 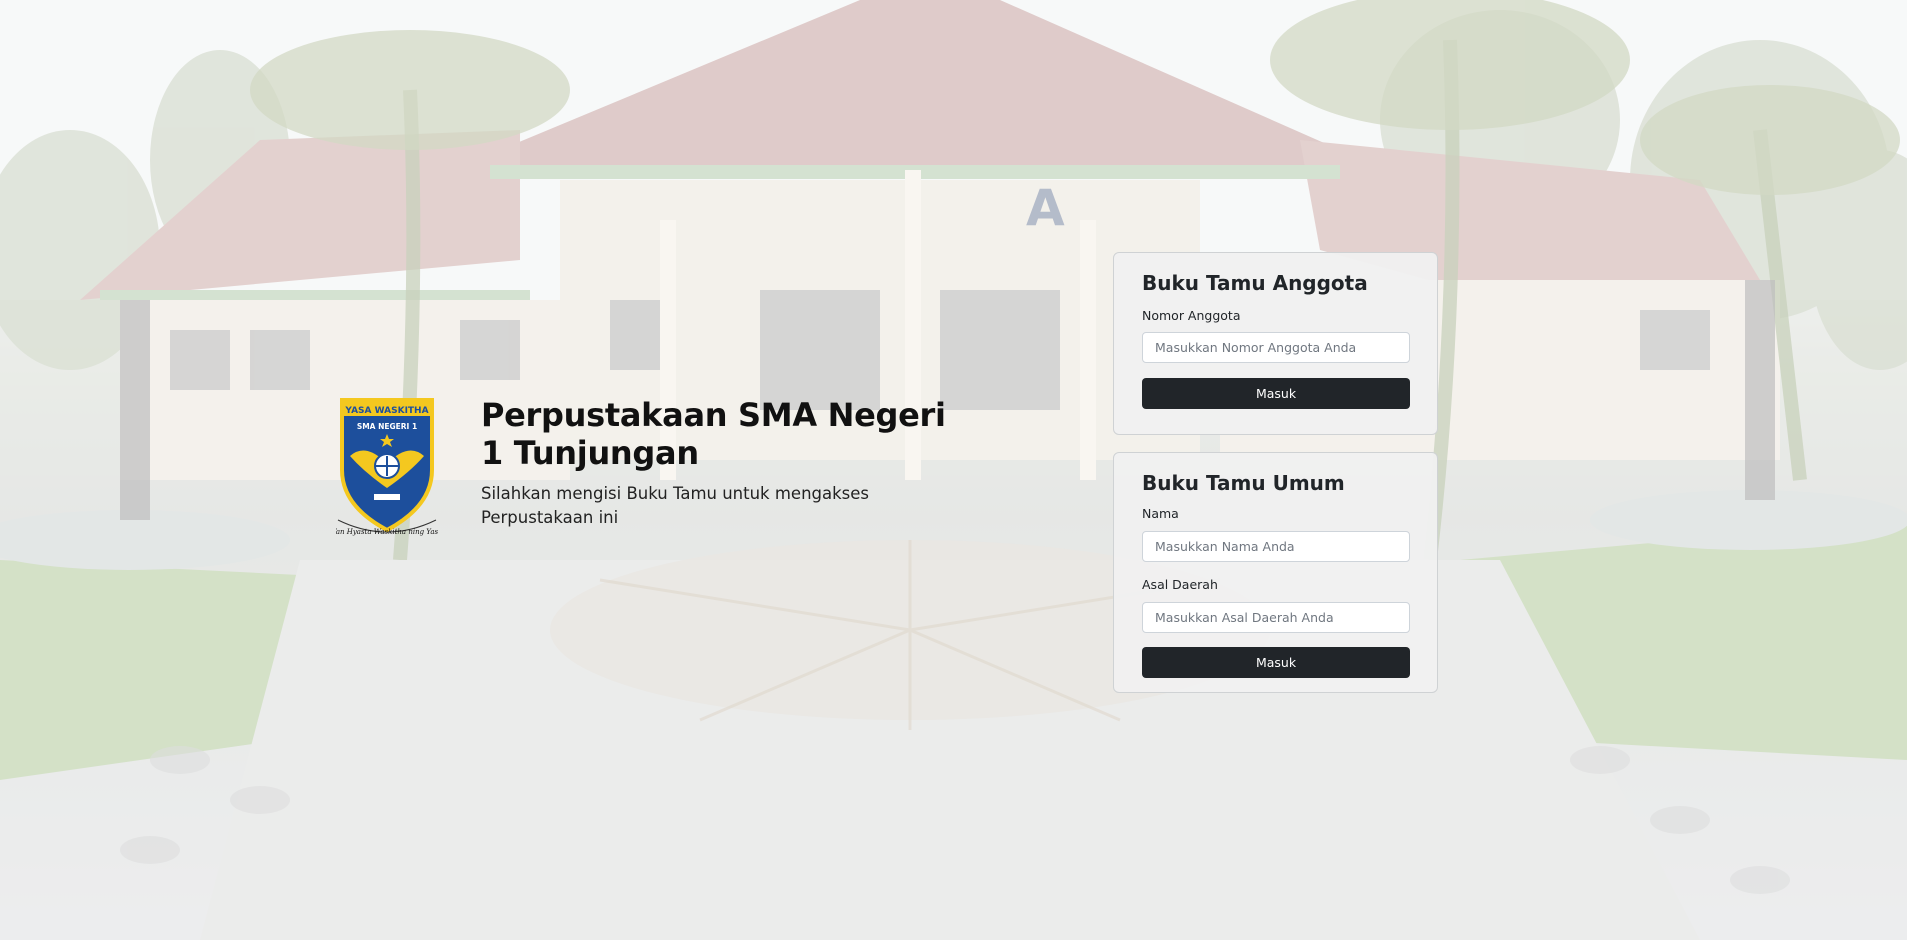 What do you see at coordinates (713, 434) in the screenshot?
I see `page-title: Perpustakaan SMA Negeri 1 Tunjungan` at bounding box center [713, 434].